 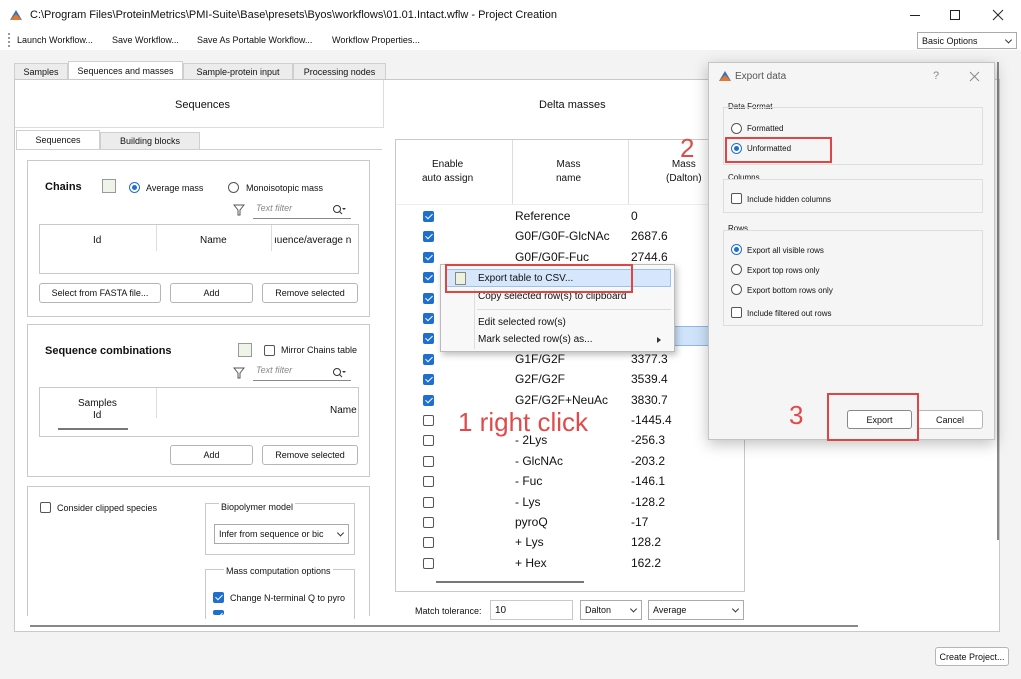 I want to click on filtered-rows-checkbox, so click(x=736, y=312).